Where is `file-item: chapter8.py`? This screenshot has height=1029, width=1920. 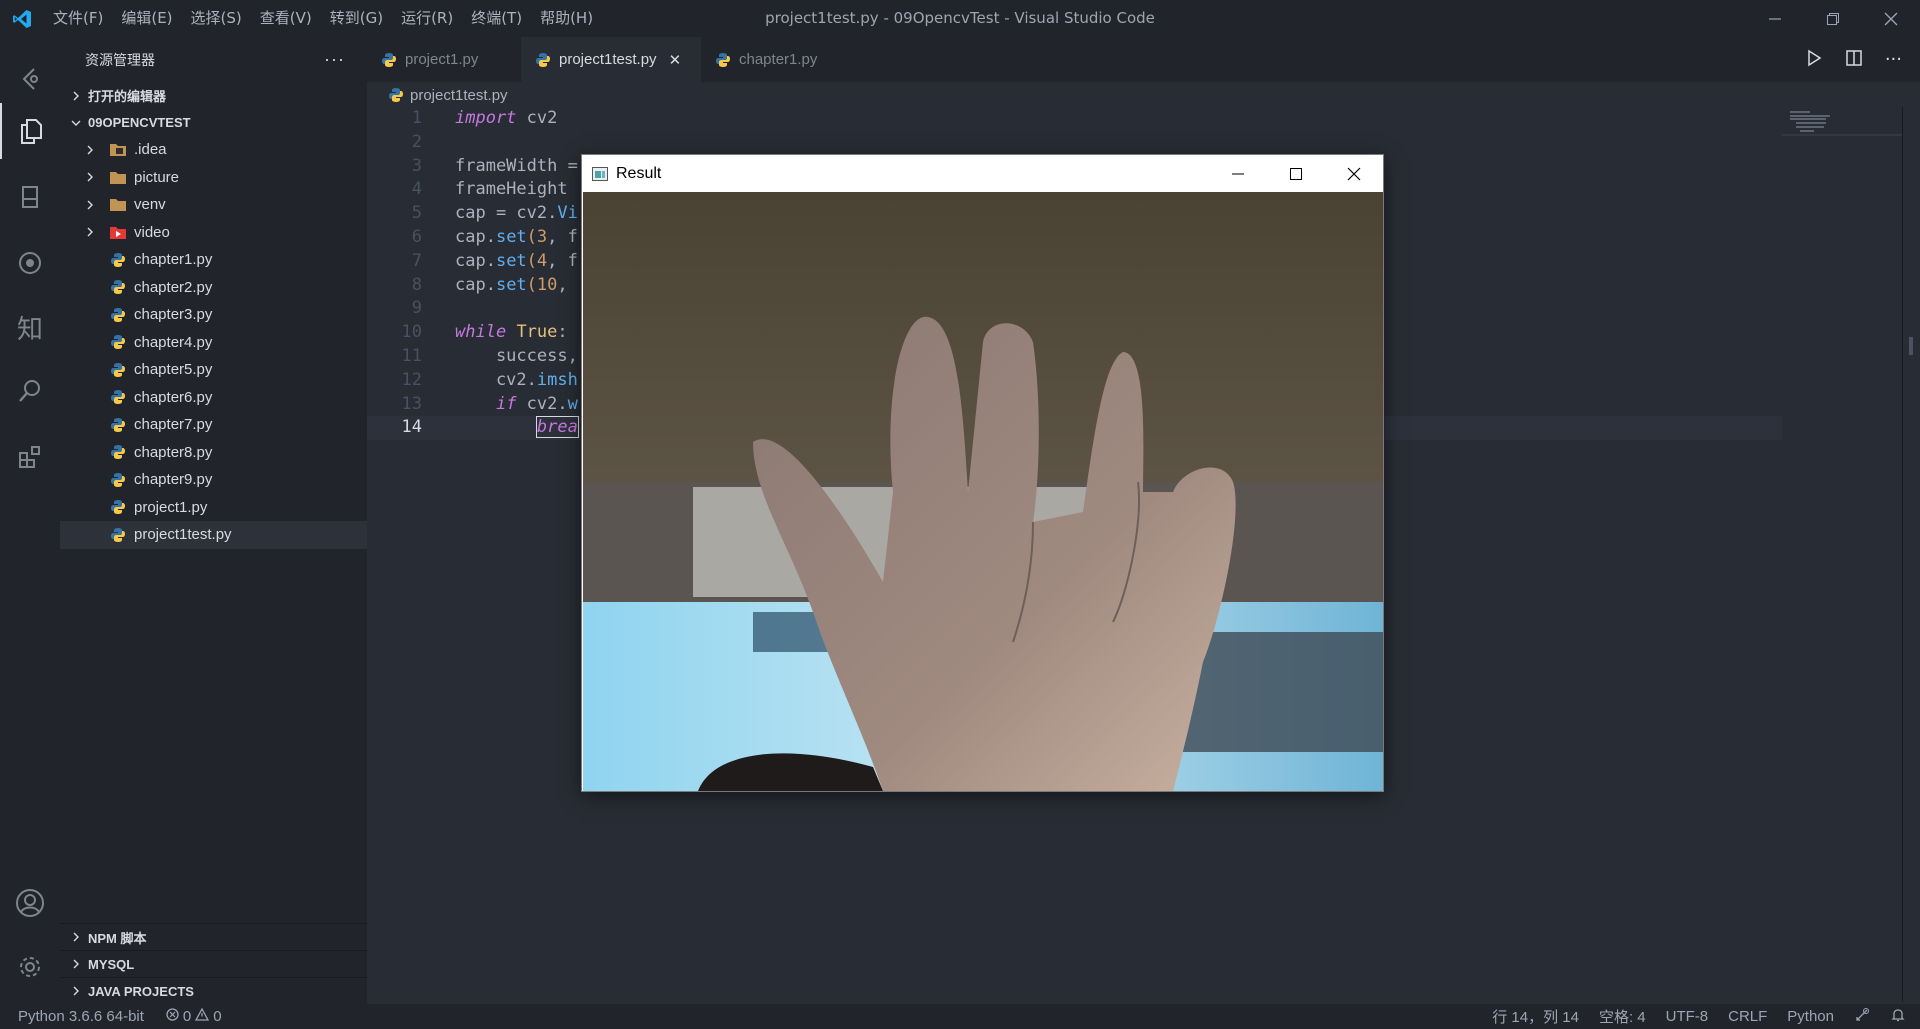
file-item: chapter8.py is located at coordinates (213, 453).